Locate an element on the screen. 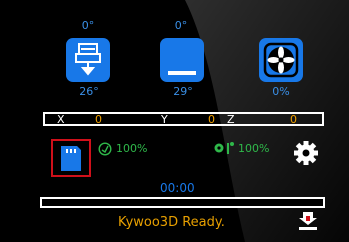 The width and height of the screenshot is (349, 242). sd-card-icon is located at coordinates (71, 158).